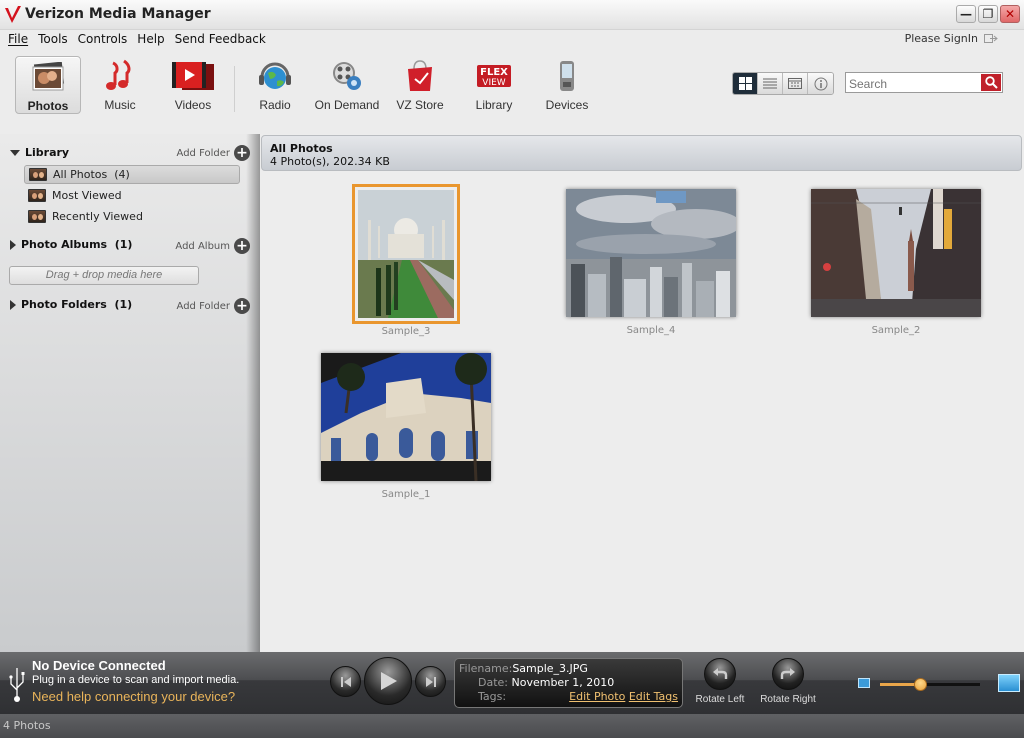 The height and width of the screenshot is (738, 1024). I want to click on restore-icon: ❐, so click(988, 14).